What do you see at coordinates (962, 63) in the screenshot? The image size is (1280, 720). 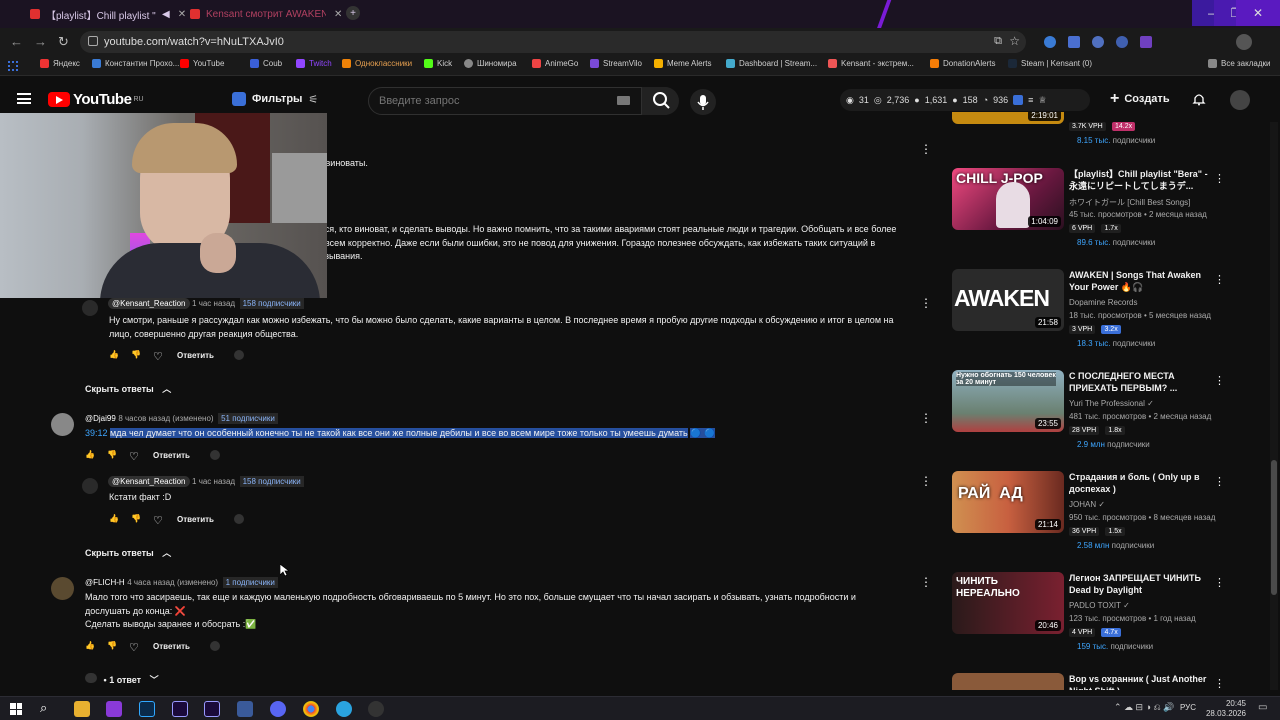 I see `bookmark-item: DonationAlerts` at bounding box center [962, 63].